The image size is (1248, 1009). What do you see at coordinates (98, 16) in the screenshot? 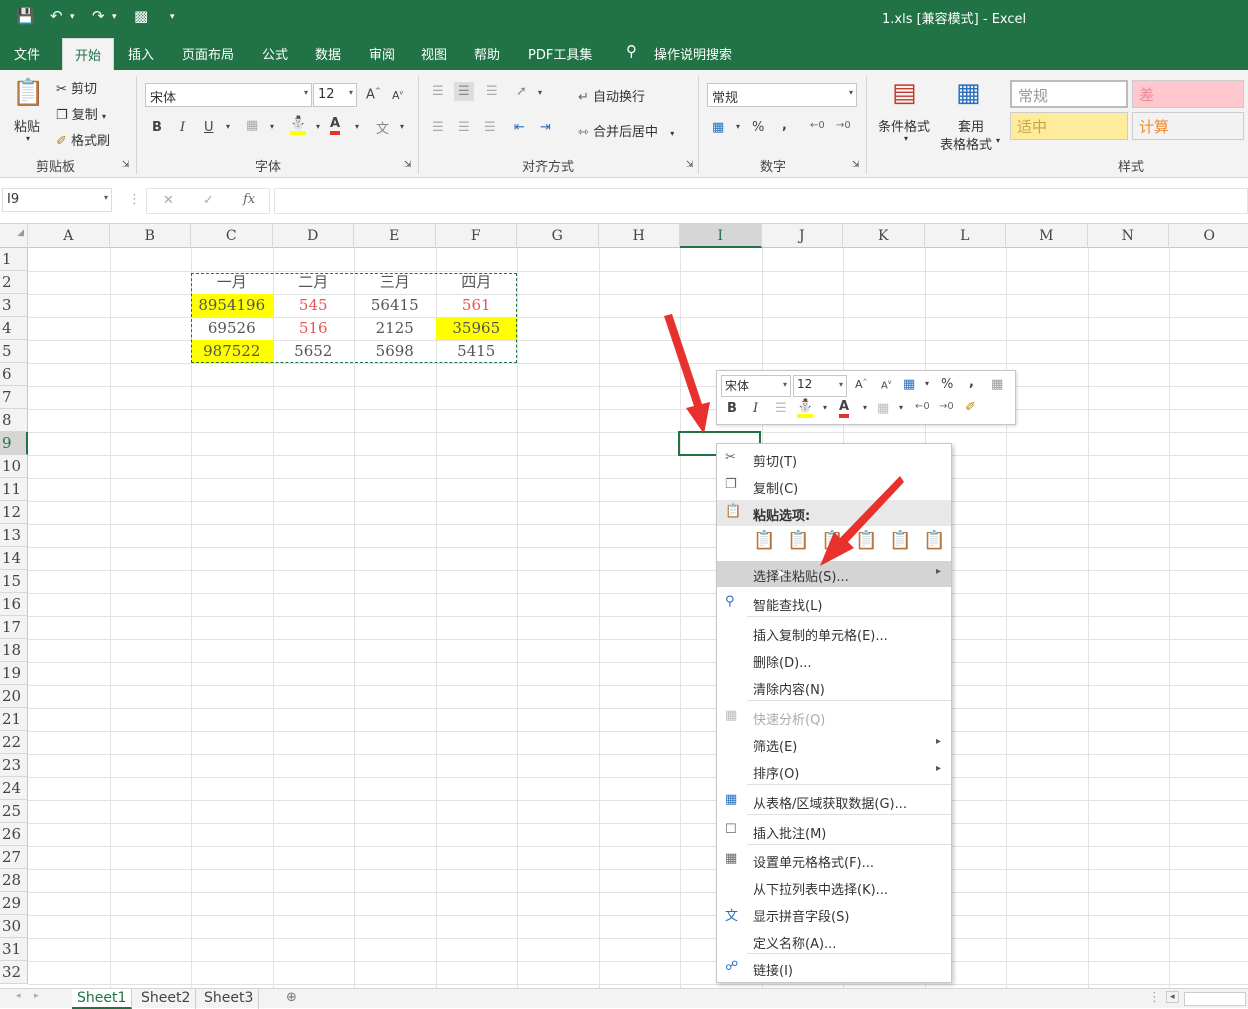
I see `redo-icon: ↷` at bounding box center [98, 16].